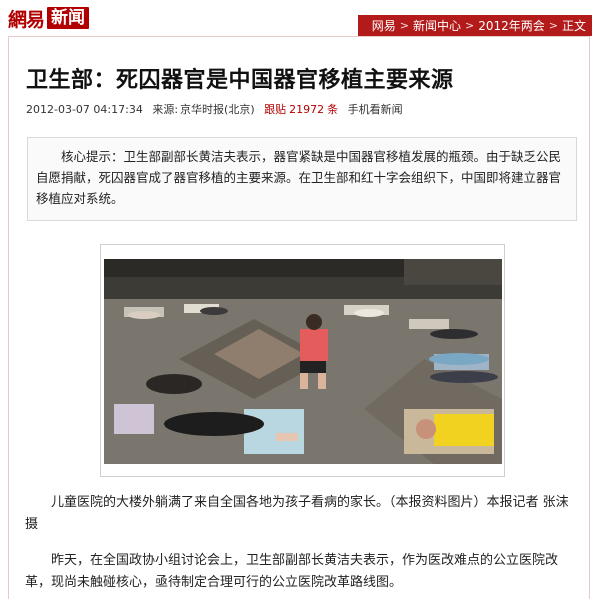 This screenshot has height=599, width=598. I want to click on article-title: 卫生部：死囚器官是中国器官移植主要来源, so click(240, 80).